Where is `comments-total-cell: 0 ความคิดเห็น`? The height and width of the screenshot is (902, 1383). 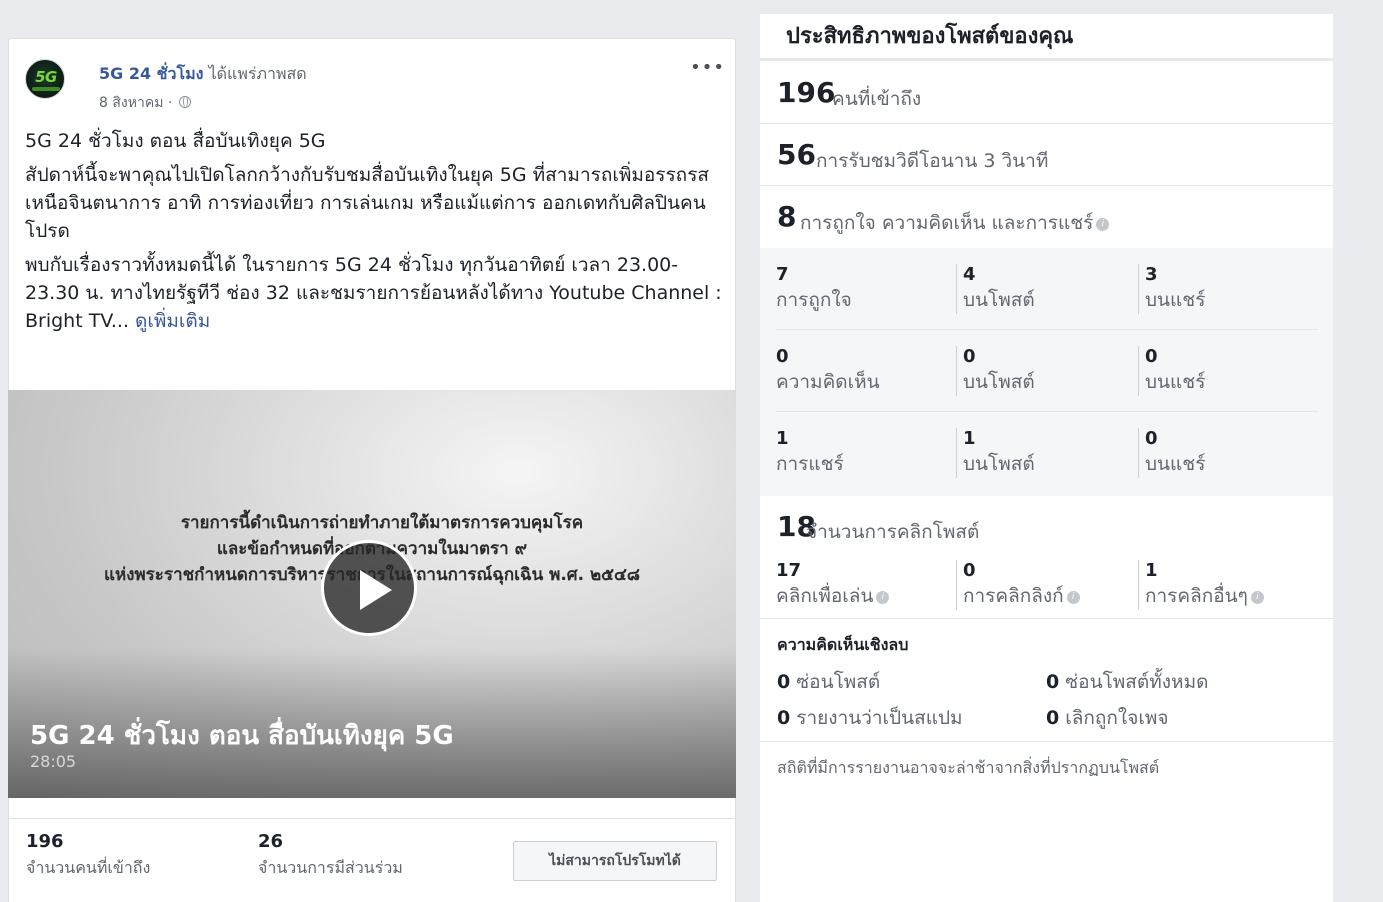 comments-total-cell: 0 ความคิดเห็น is located at coordinates (828, 371).